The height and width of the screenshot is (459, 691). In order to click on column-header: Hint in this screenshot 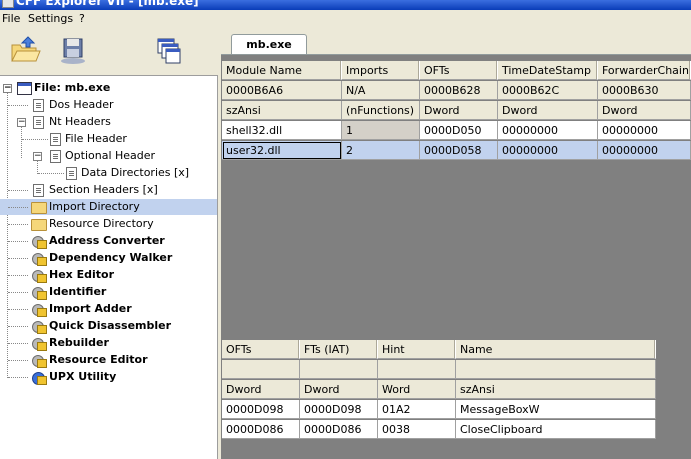, I will do `click(417, 349)`.